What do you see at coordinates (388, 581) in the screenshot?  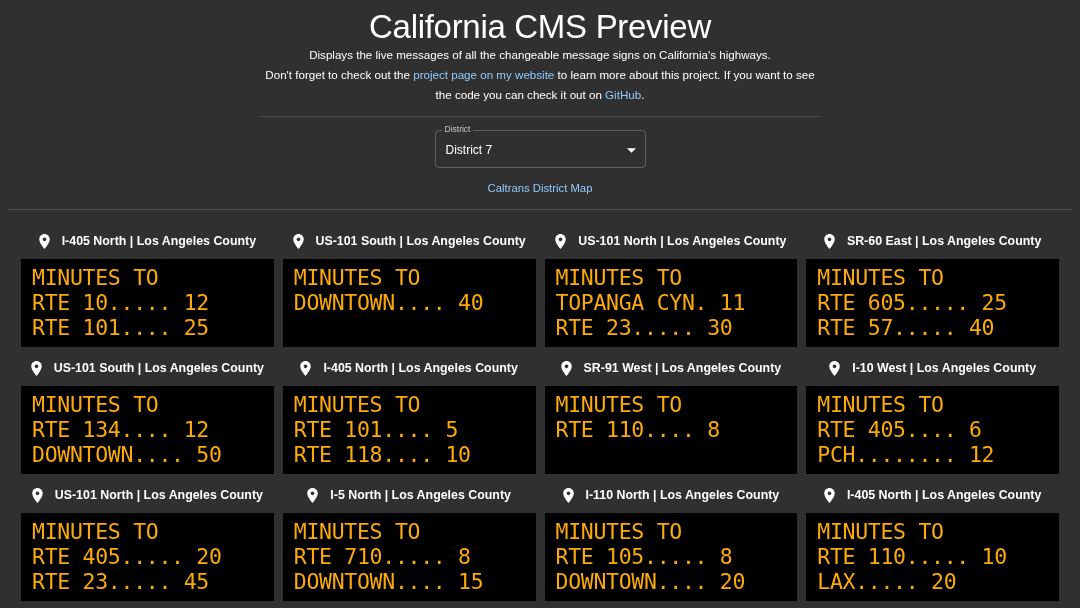 I see `sign-text-line: DOWNTOWN.... 15` at bounding box center [388, 581].